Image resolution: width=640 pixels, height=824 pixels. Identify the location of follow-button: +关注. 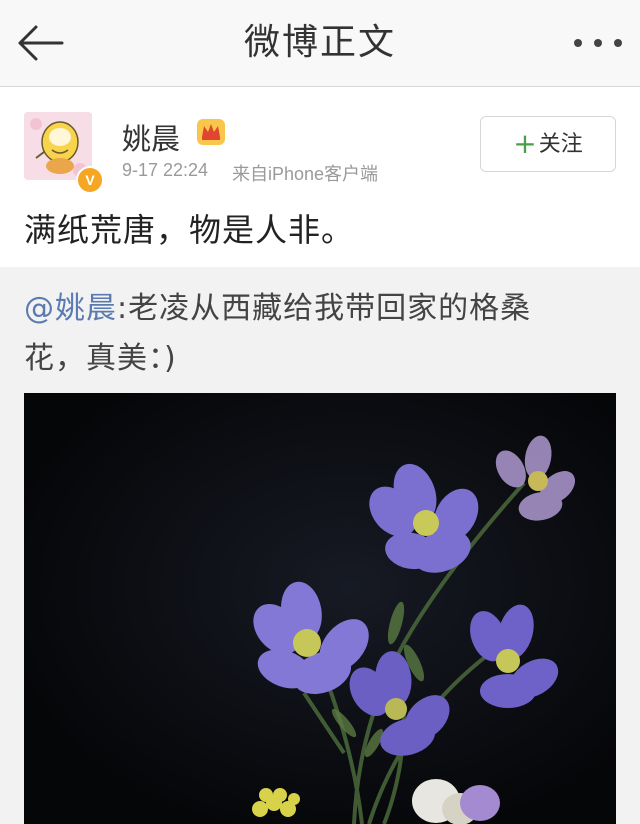
(548, 144).